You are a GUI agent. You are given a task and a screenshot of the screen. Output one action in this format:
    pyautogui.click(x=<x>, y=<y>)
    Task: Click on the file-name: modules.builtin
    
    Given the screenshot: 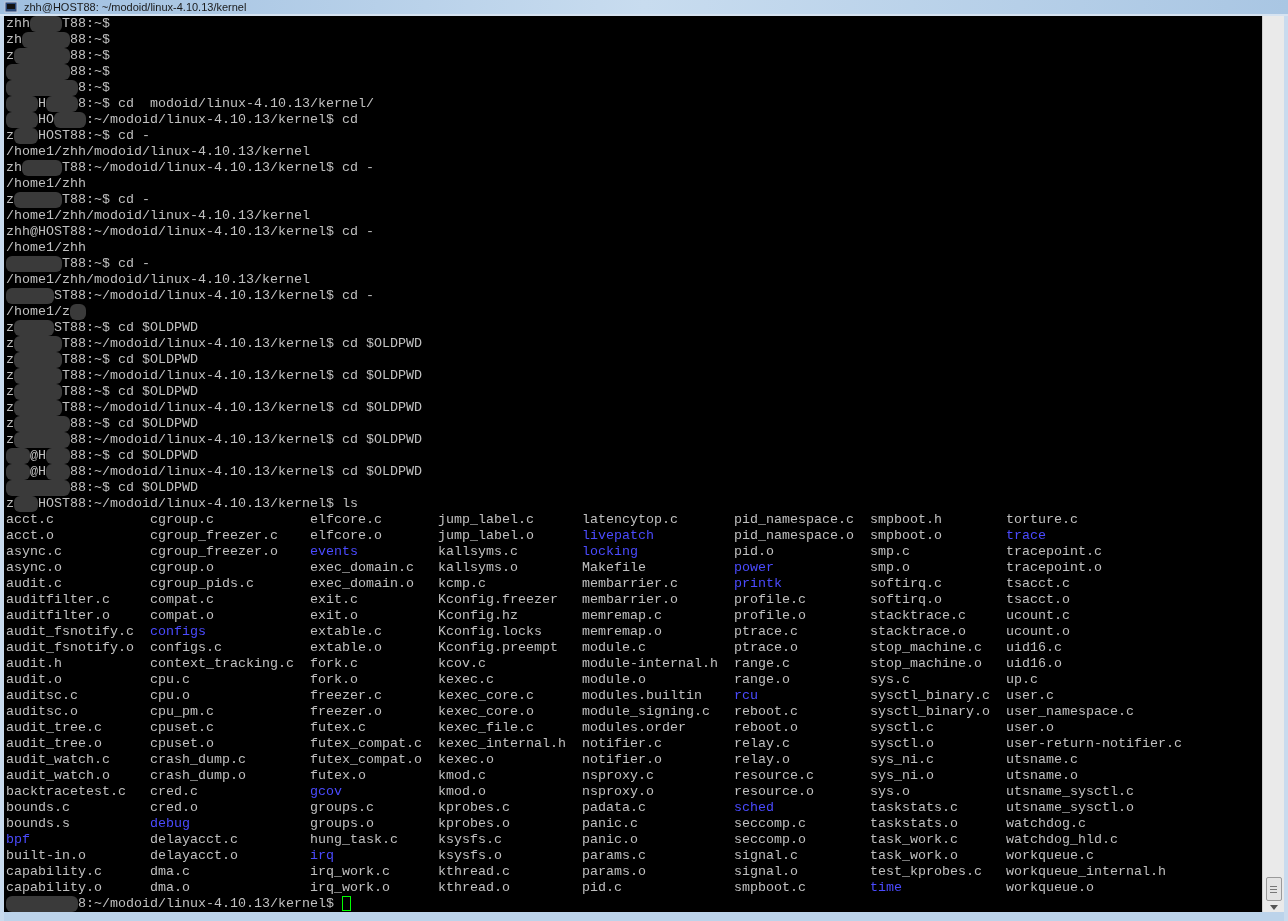 What is the action you would take?
    pyautogui.click(x=642, y=695)
    